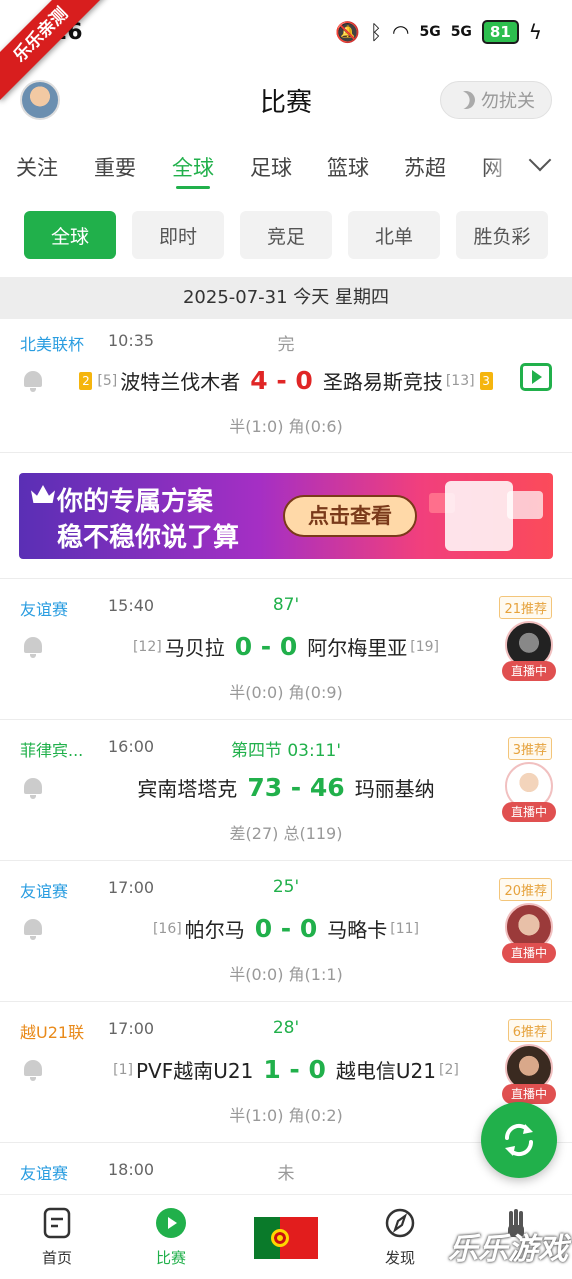 This screenshot has width=572, height=1279. I want to click on nav-matches: 比赛, so click(171, 1237).